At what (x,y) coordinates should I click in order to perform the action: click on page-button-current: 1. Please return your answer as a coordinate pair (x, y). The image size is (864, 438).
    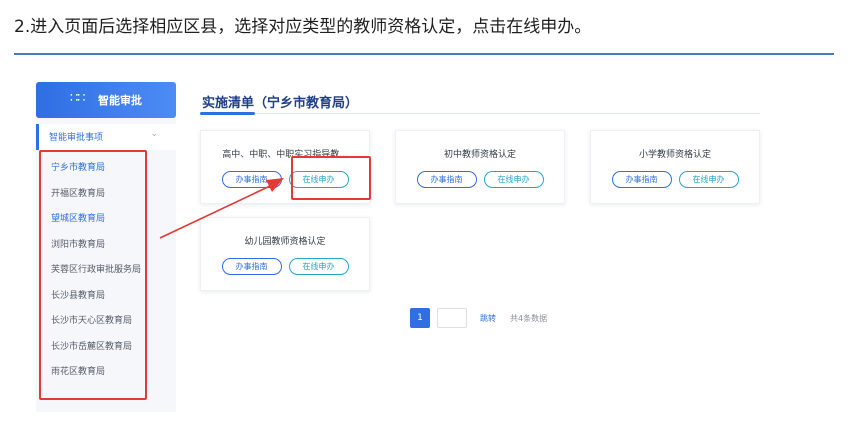
    Looking at the image, I should click on (420, 318).